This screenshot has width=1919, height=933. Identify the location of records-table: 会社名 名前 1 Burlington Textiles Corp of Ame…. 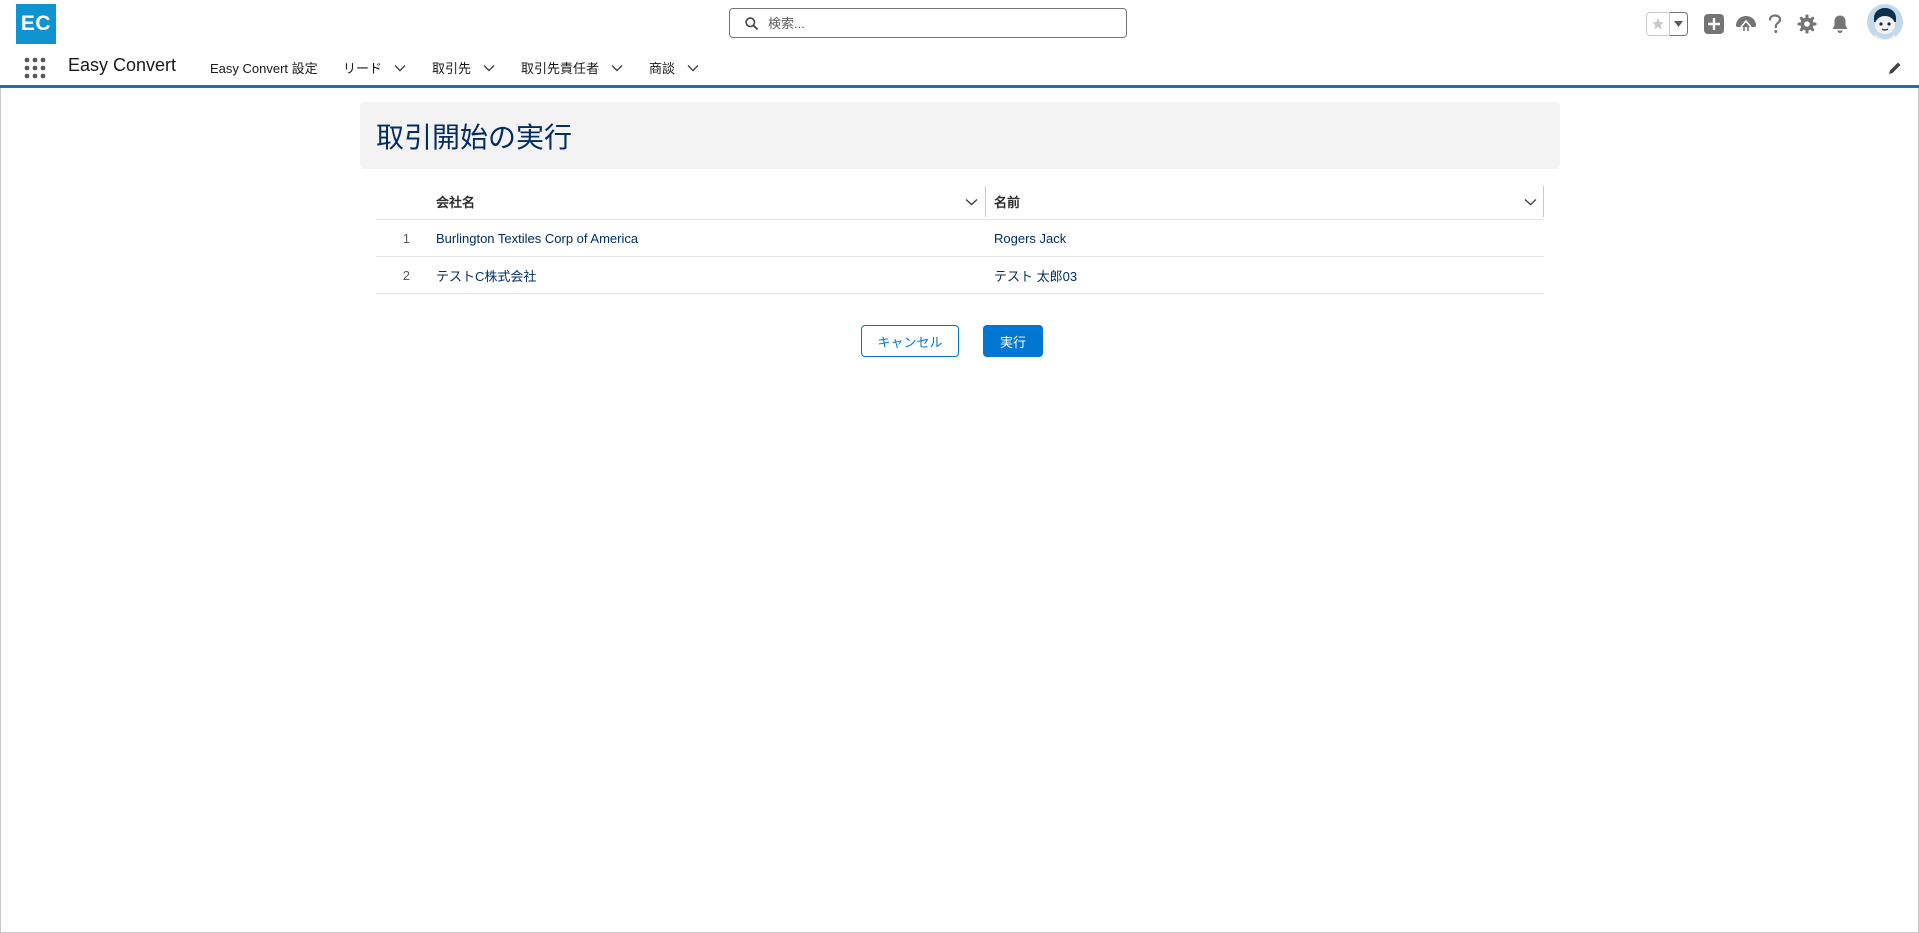
(960, 239).